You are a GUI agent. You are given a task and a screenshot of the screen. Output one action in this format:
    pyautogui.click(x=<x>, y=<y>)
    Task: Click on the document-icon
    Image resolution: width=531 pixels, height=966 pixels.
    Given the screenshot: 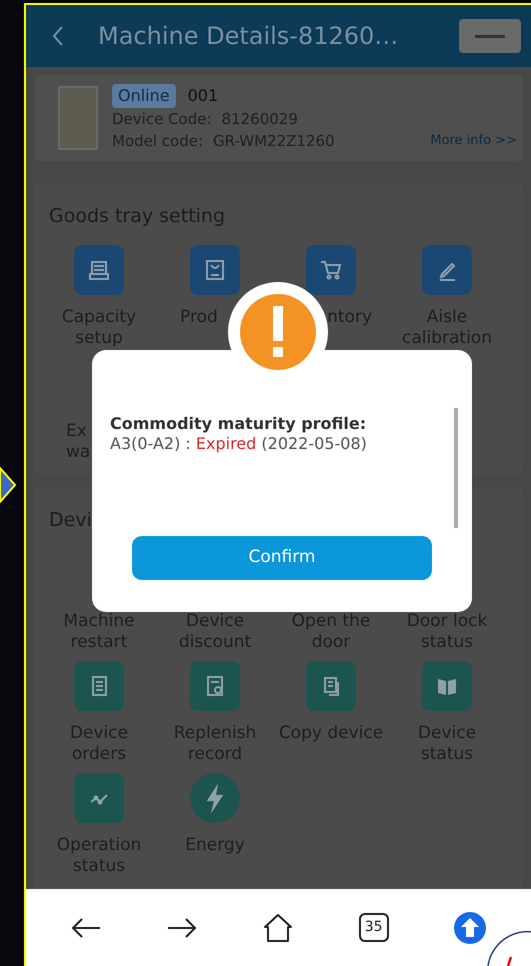 What is the action you would take?
    pyautogui.click(x=99, y=686)
    